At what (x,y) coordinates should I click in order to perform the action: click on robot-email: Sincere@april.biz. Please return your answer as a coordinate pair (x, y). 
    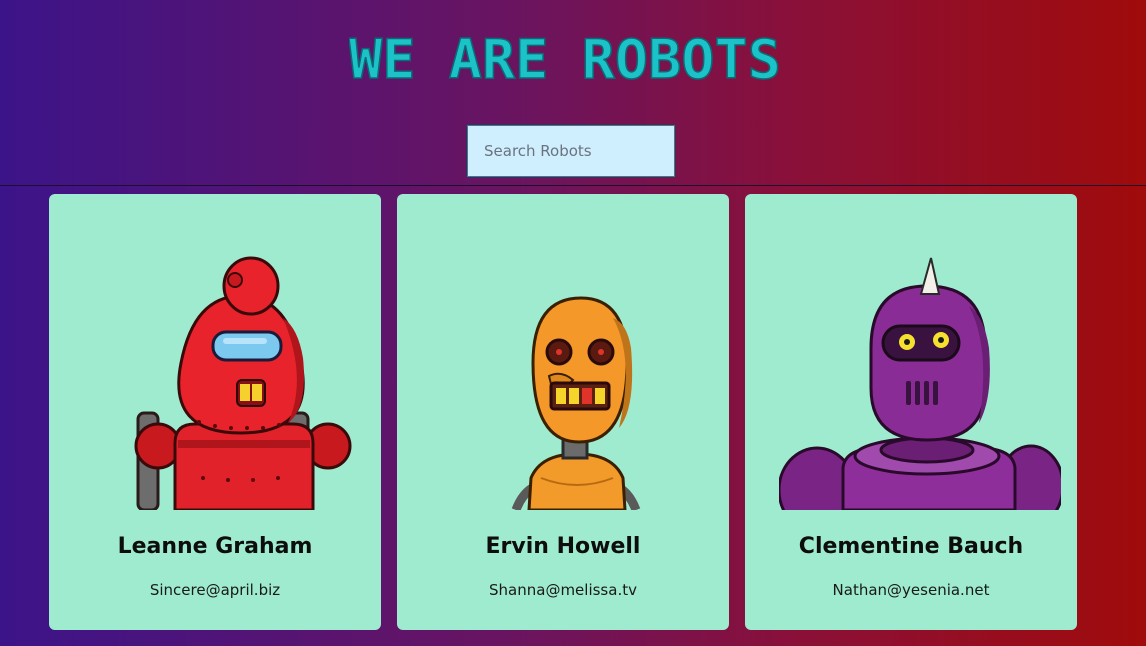
    Looking at the image, I should click on (215, 590).